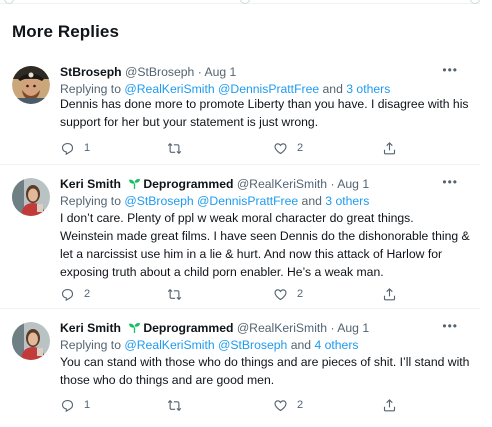 The height and width of the screenshot is (427, 492). I want to click on reply-count: 2, so click(87, 294).